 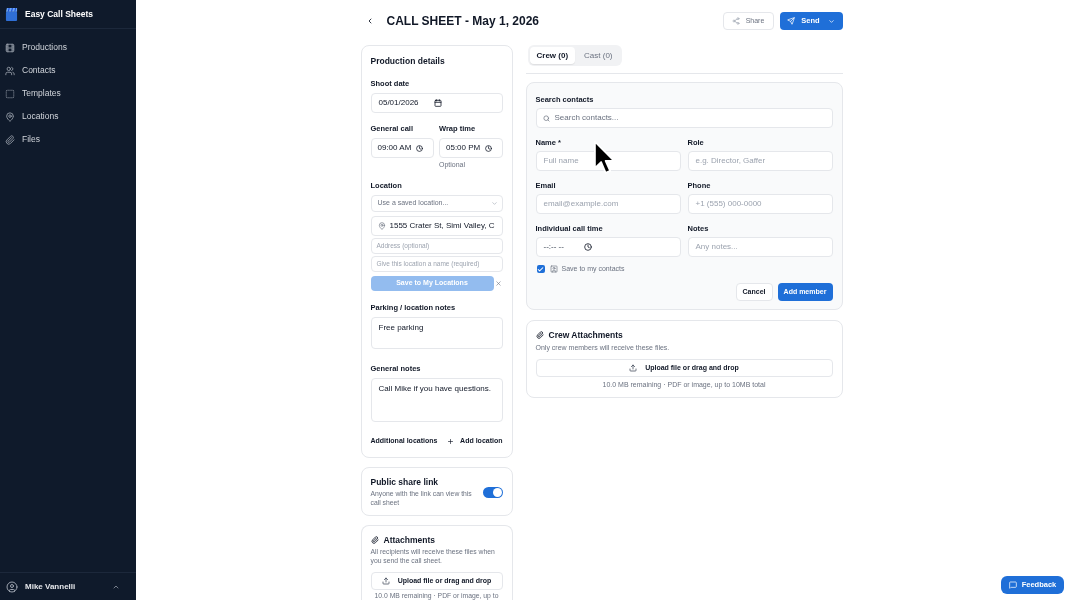 What do you see at coordinates (10, 47) in the screenshot?
I see `film-icon` at bounding box center [10, 47].